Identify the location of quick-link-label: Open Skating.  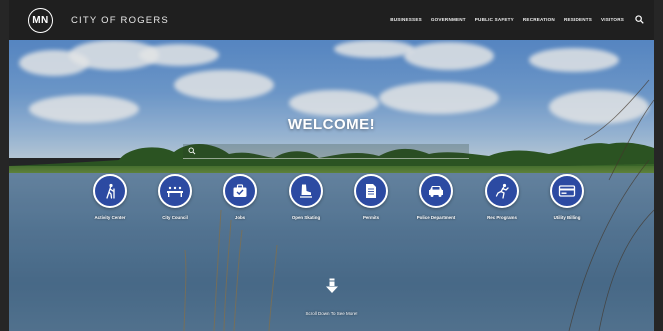
(306, 217).